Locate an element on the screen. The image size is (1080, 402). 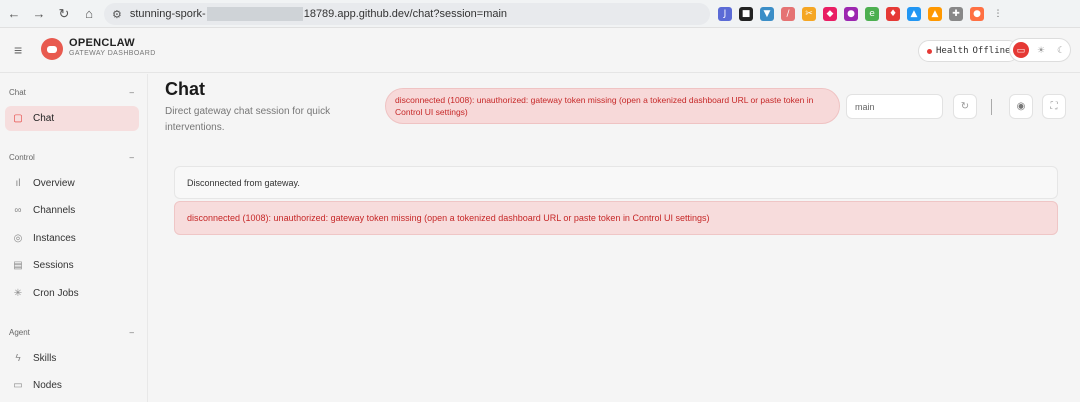
theme-switcher: ▭ ☀ ☾ is located at coordinates (1040, 50).